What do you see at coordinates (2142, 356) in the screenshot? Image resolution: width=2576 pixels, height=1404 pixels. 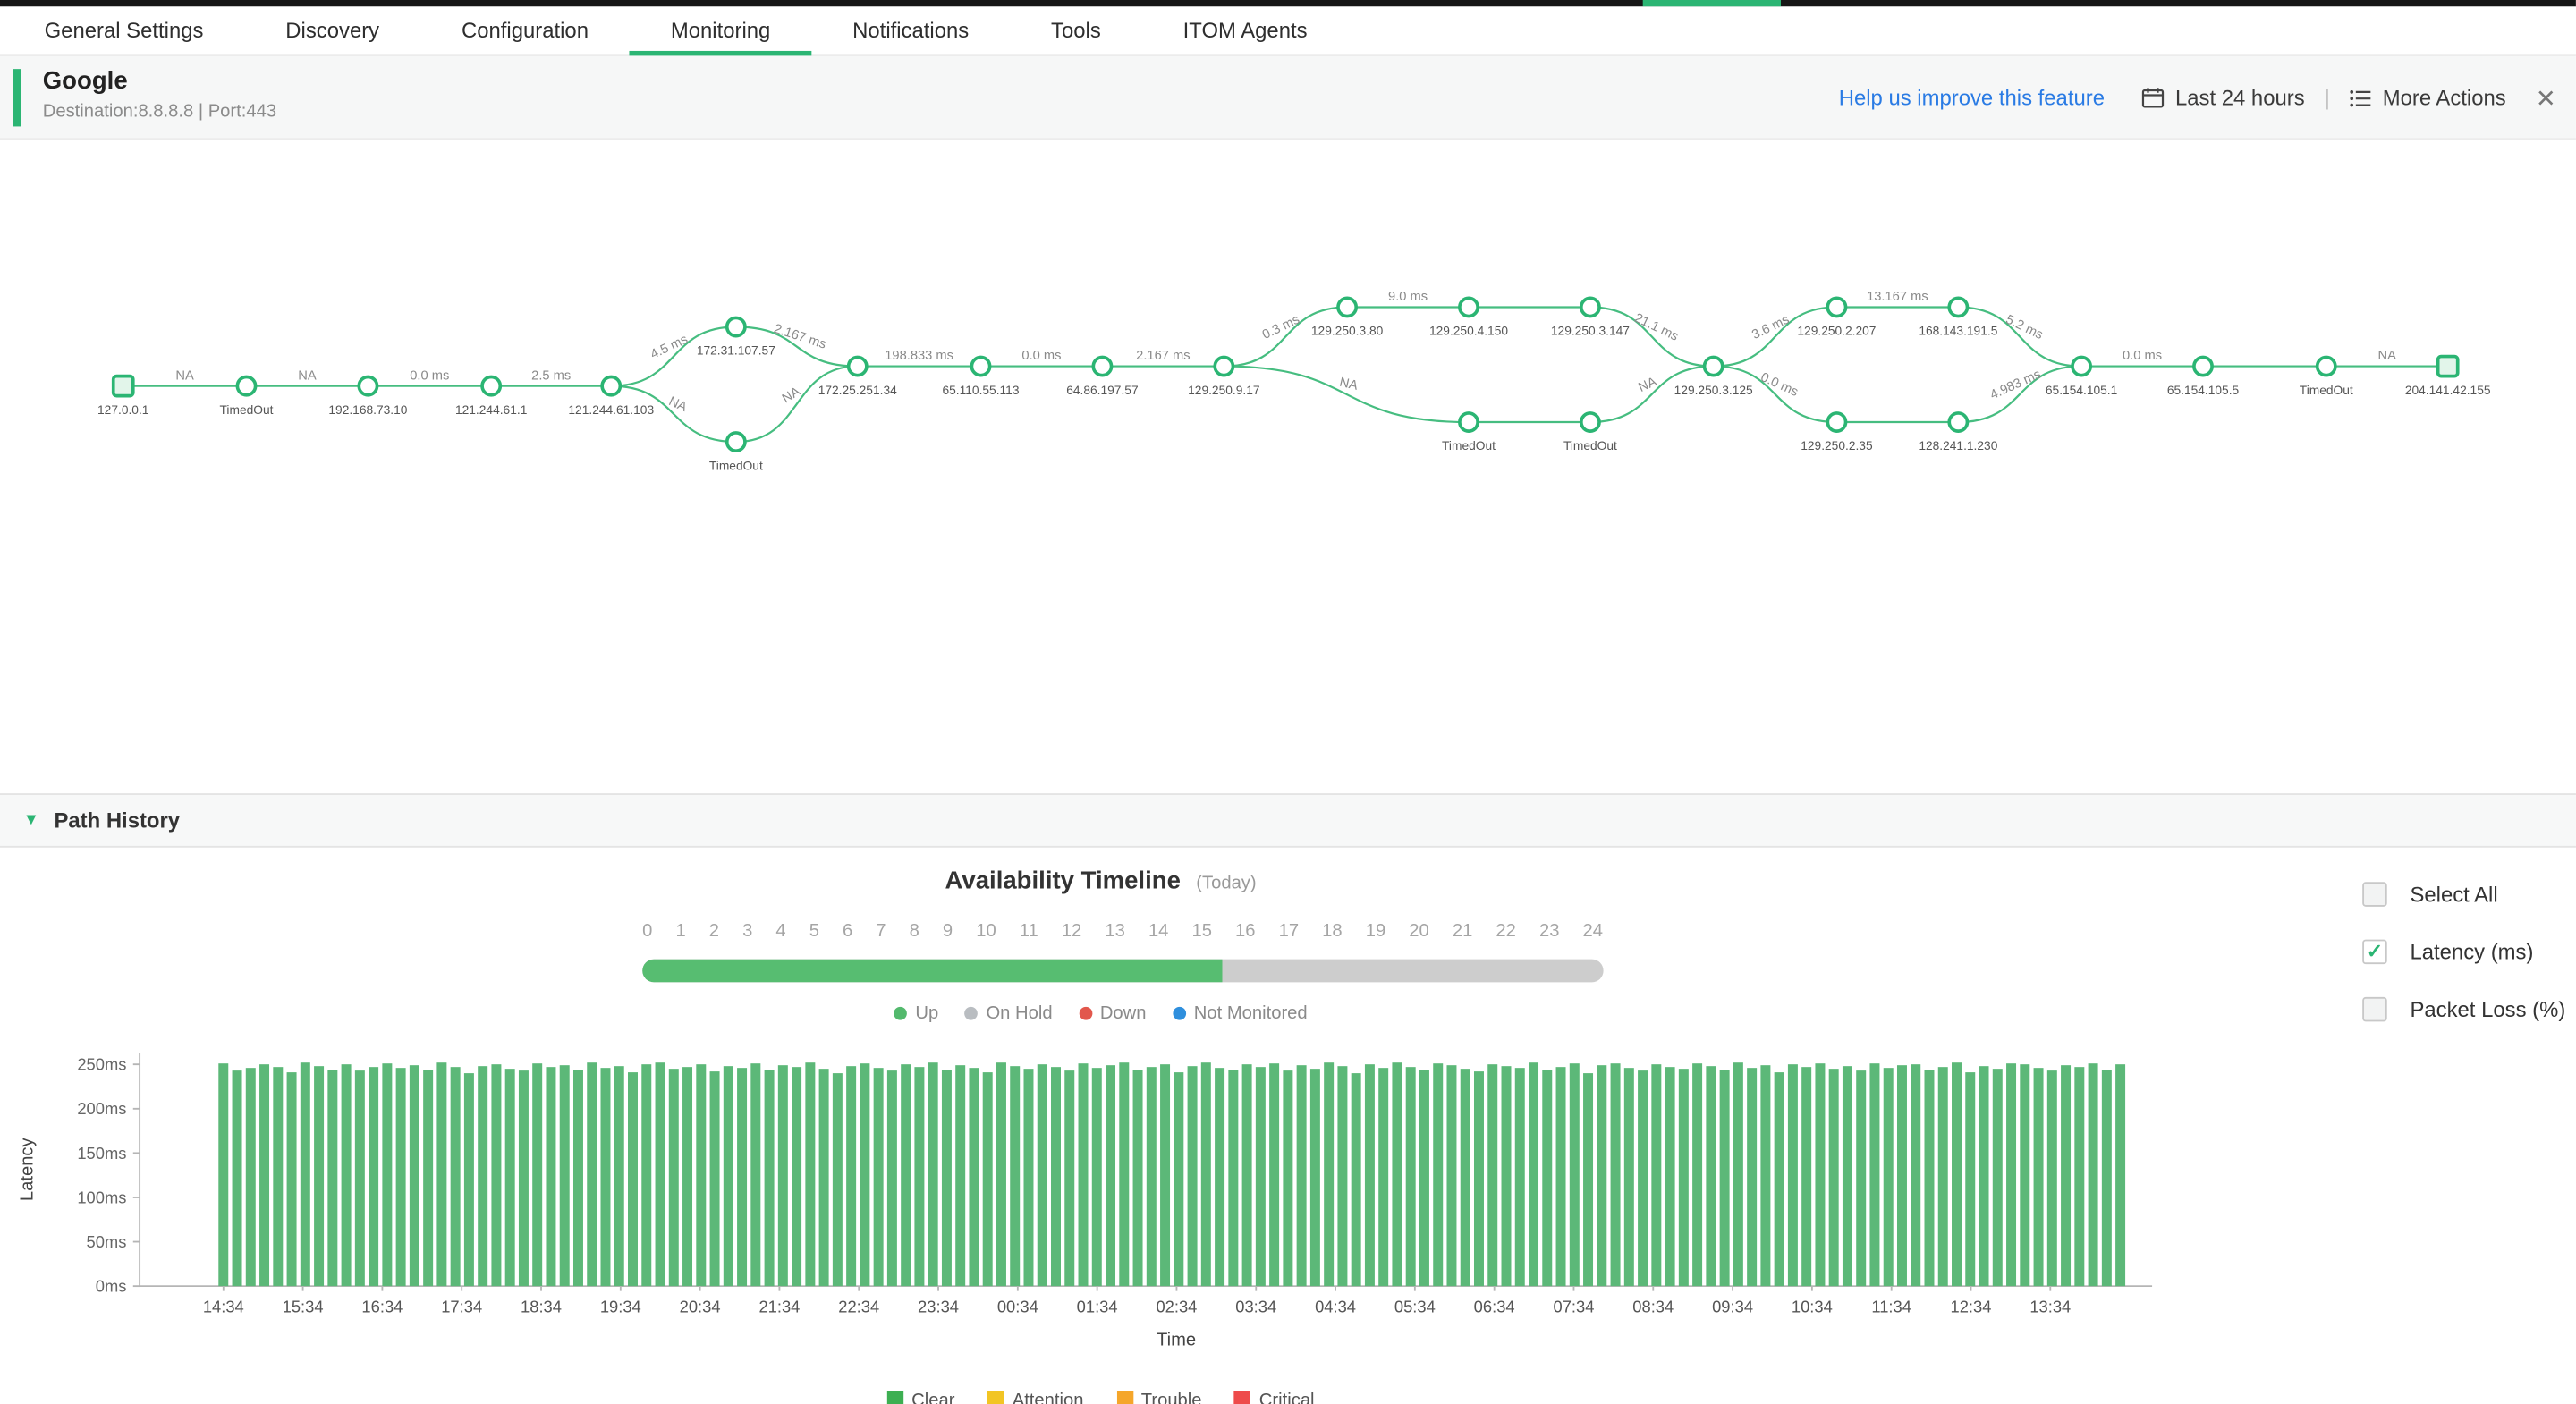 I see `edge-latency-label: 0.0 ms` at bounding box center [2142, 356].